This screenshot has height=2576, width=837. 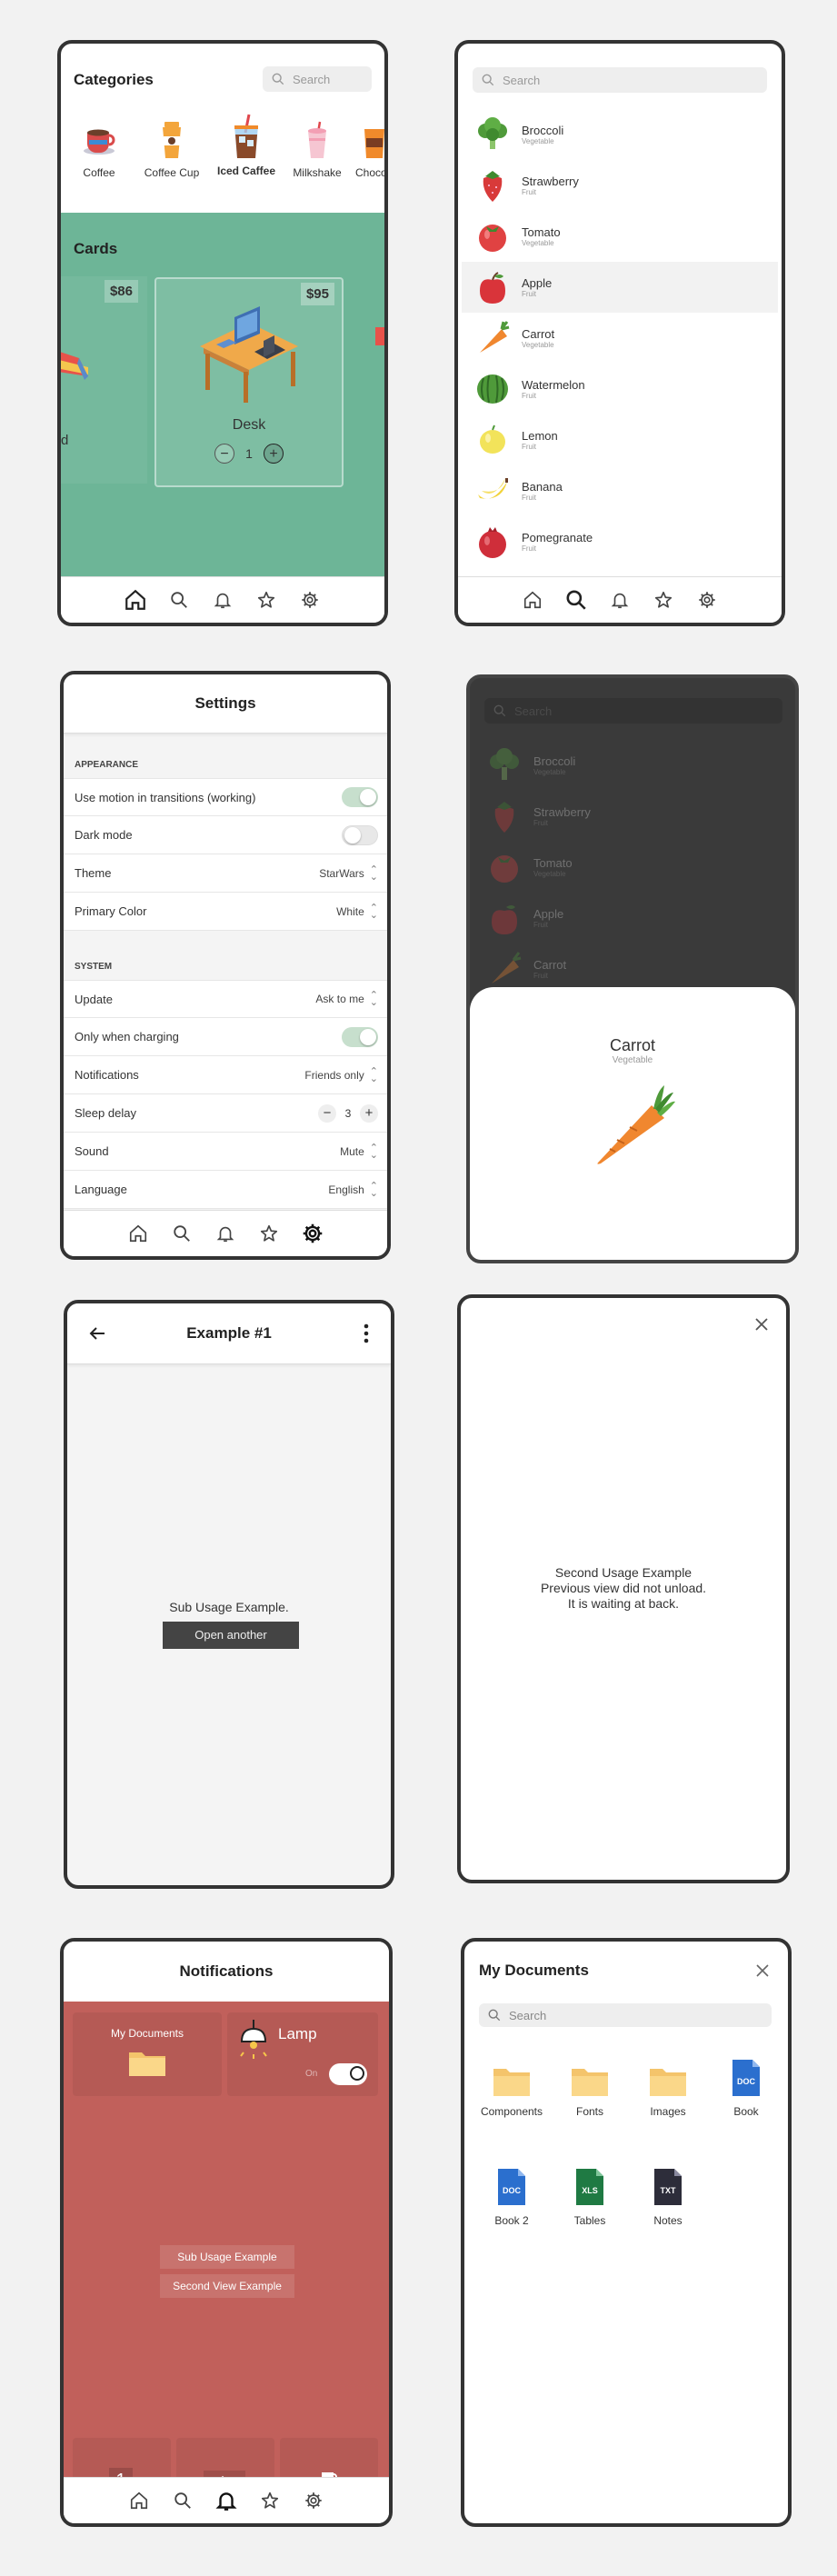 I want to click on back-arrow-icon, so click(x=97, y=1333).